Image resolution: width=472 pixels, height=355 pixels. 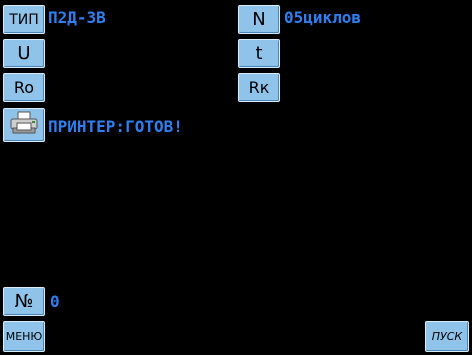 I want to click on type-button: ТИП, so click(x=24, y=19).